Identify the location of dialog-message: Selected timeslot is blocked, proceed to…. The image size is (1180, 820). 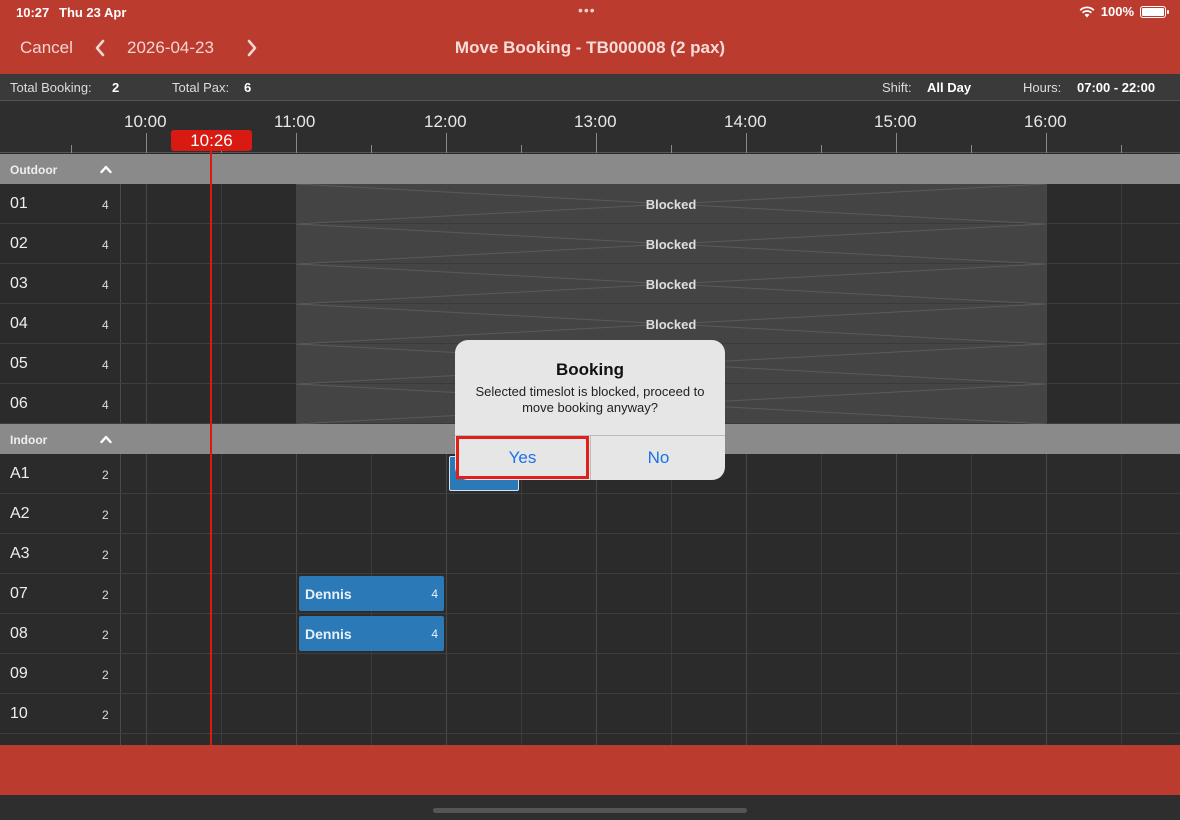
(590, 399).